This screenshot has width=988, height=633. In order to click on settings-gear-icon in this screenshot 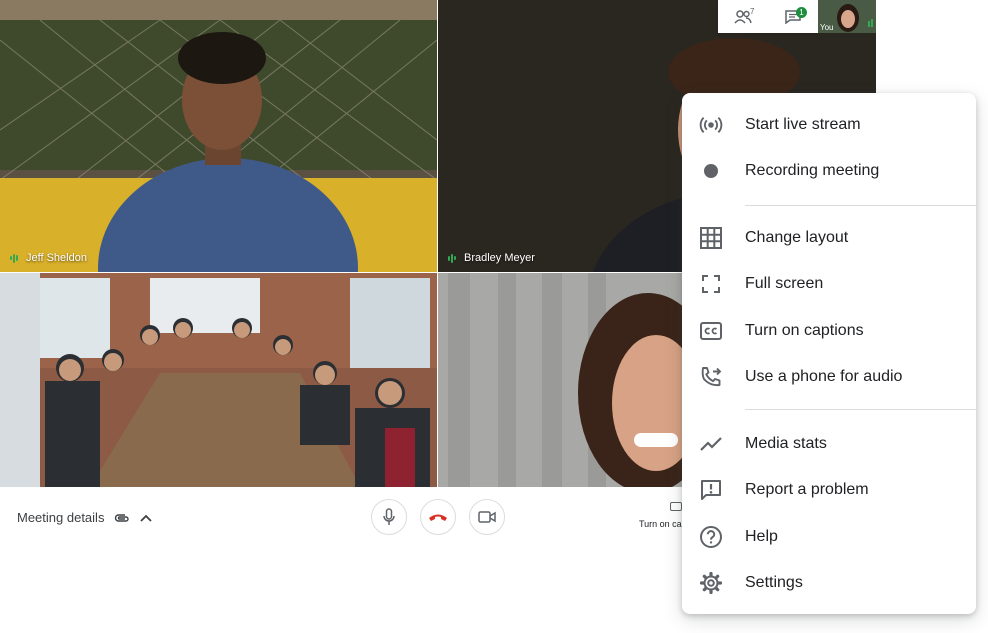, I will do `click(711, 583)`.